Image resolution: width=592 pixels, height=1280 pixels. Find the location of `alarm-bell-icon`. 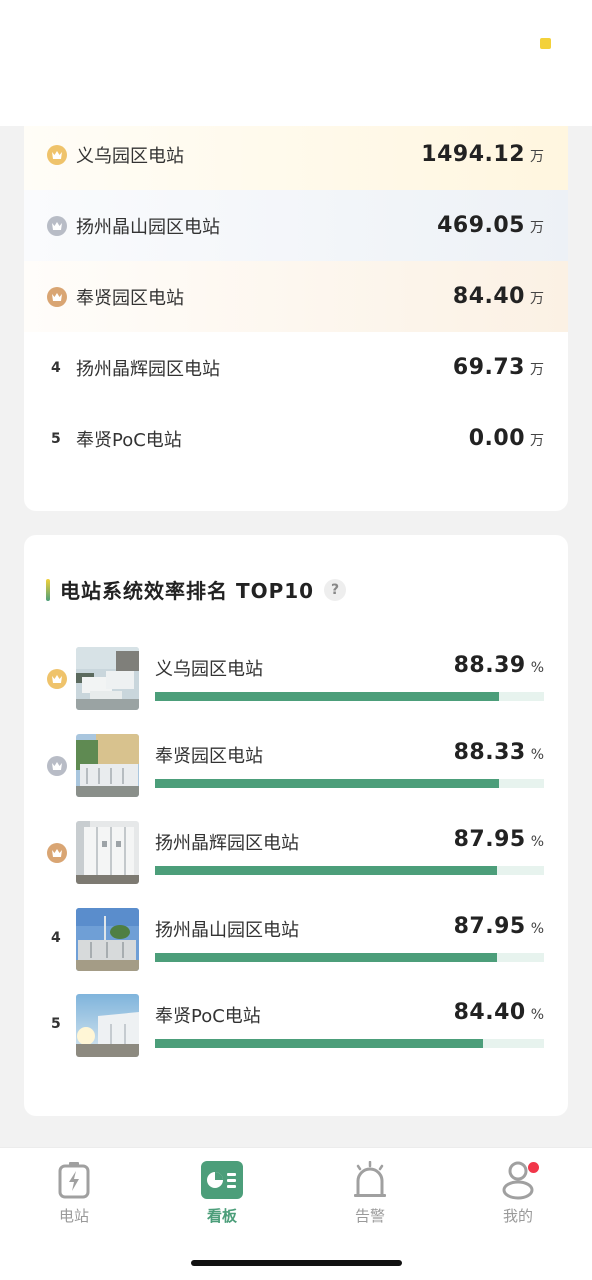

alarm-bell-icon is located at coordinates (370, 1180).